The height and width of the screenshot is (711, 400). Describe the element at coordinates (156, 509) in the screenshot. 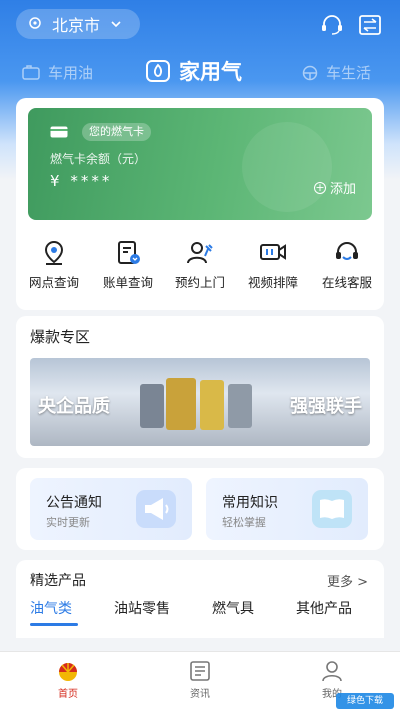

I see `megaphone-icon` at that location.